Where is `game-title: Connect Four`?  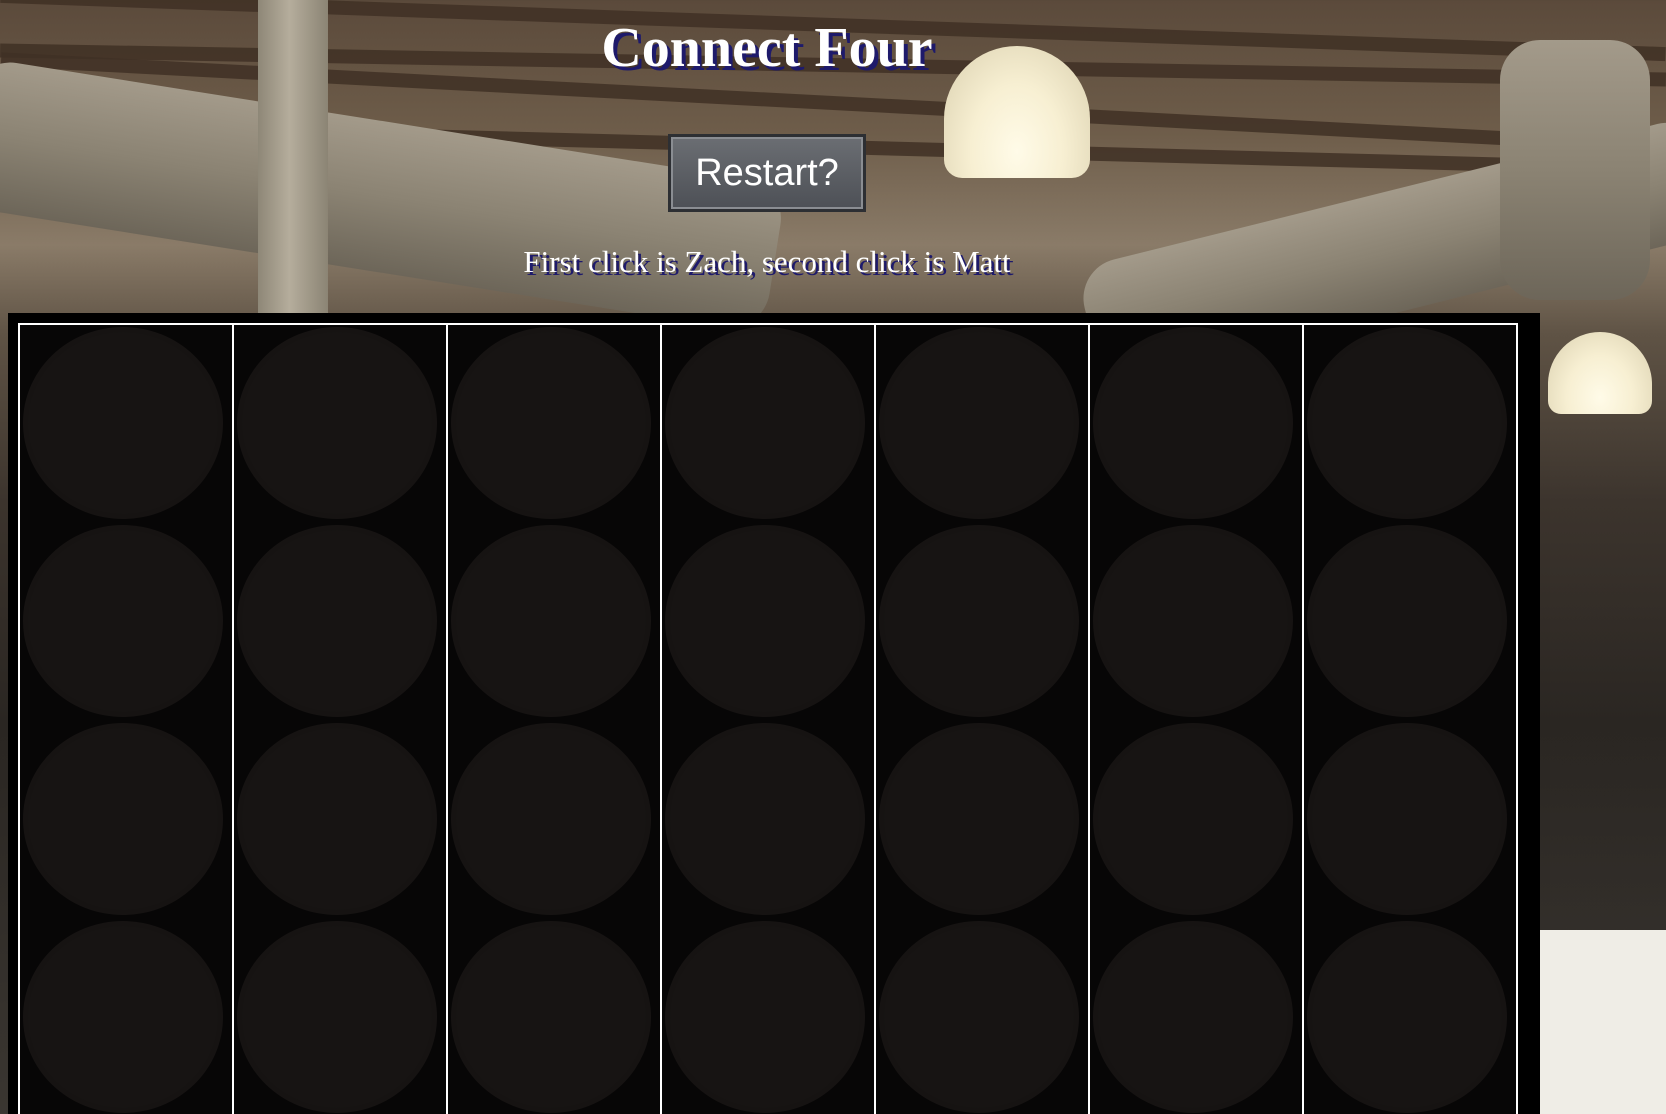 game-title: Connect Four is located at coordinates (767, 48).